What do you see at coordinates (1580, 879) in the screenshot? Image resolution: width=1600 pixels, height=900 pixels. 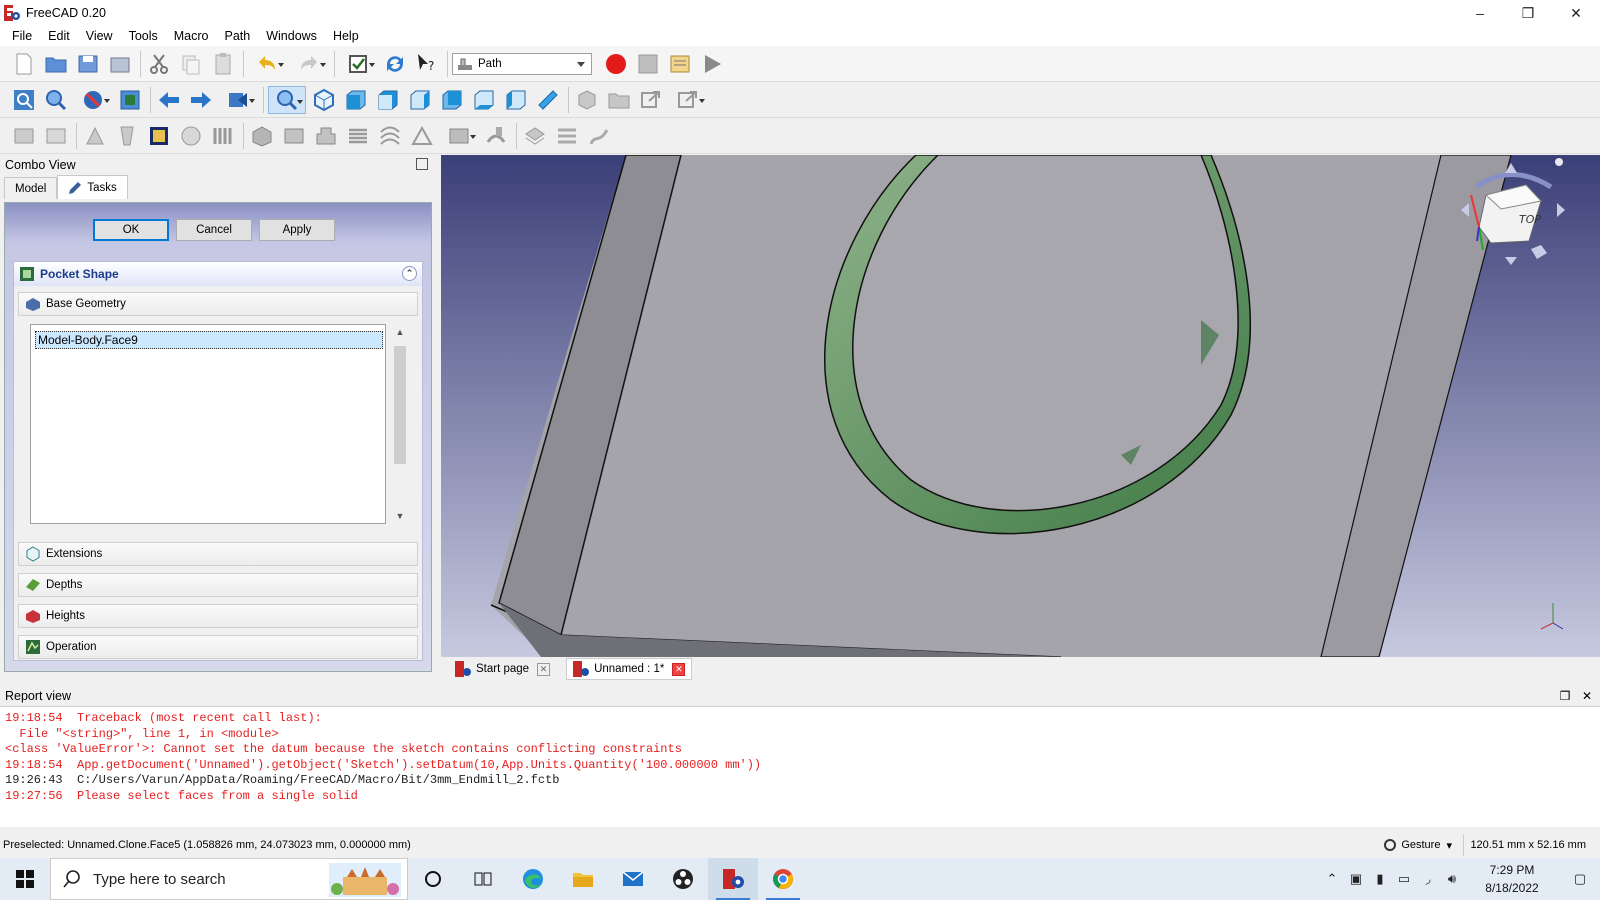 I see `notifications-icon: ▢` at bounding box center [1580, 879].